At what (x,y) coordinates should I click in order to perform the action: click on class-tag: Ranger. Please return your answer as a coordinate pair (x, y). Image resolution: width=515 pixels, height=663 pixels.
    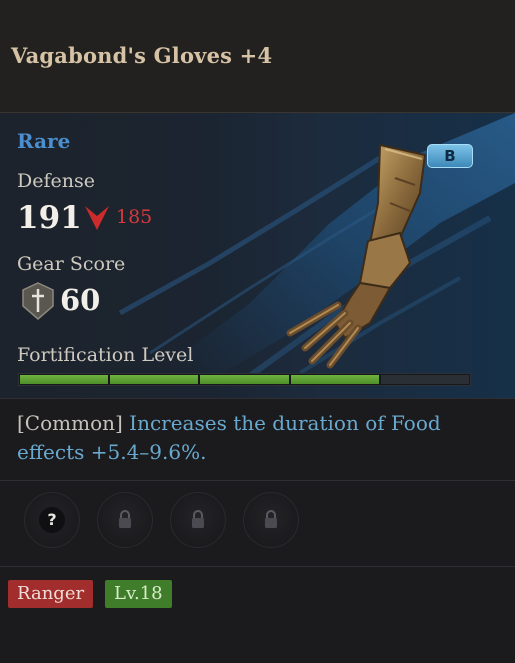
    Looking at the image, I should click on (51, 594).